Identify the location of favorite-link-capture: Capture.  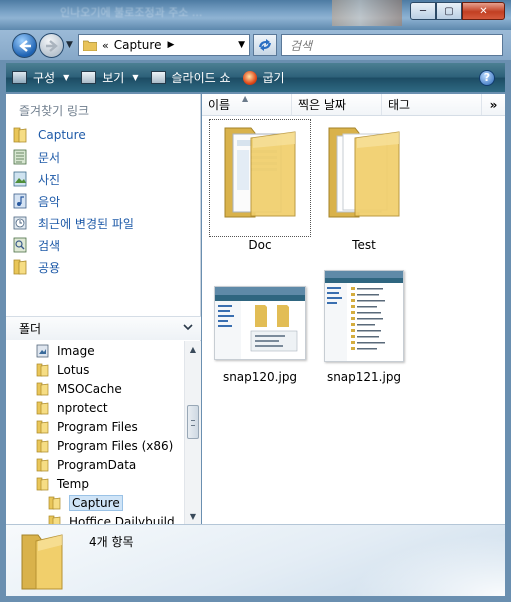
(73, 135).